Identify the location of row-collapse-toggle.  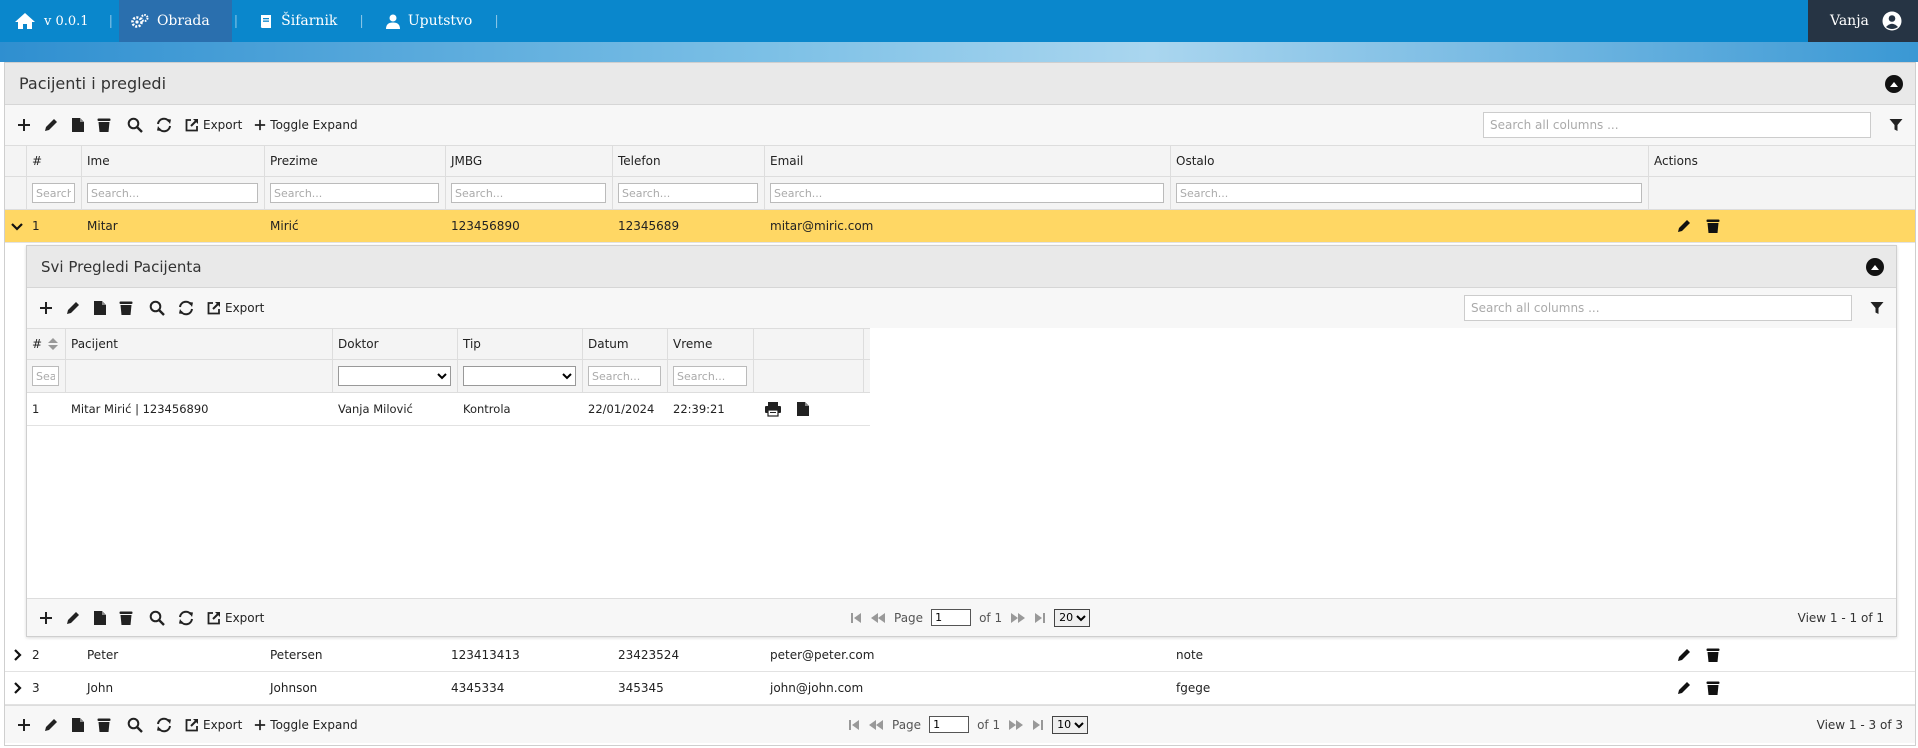
(16, 226).